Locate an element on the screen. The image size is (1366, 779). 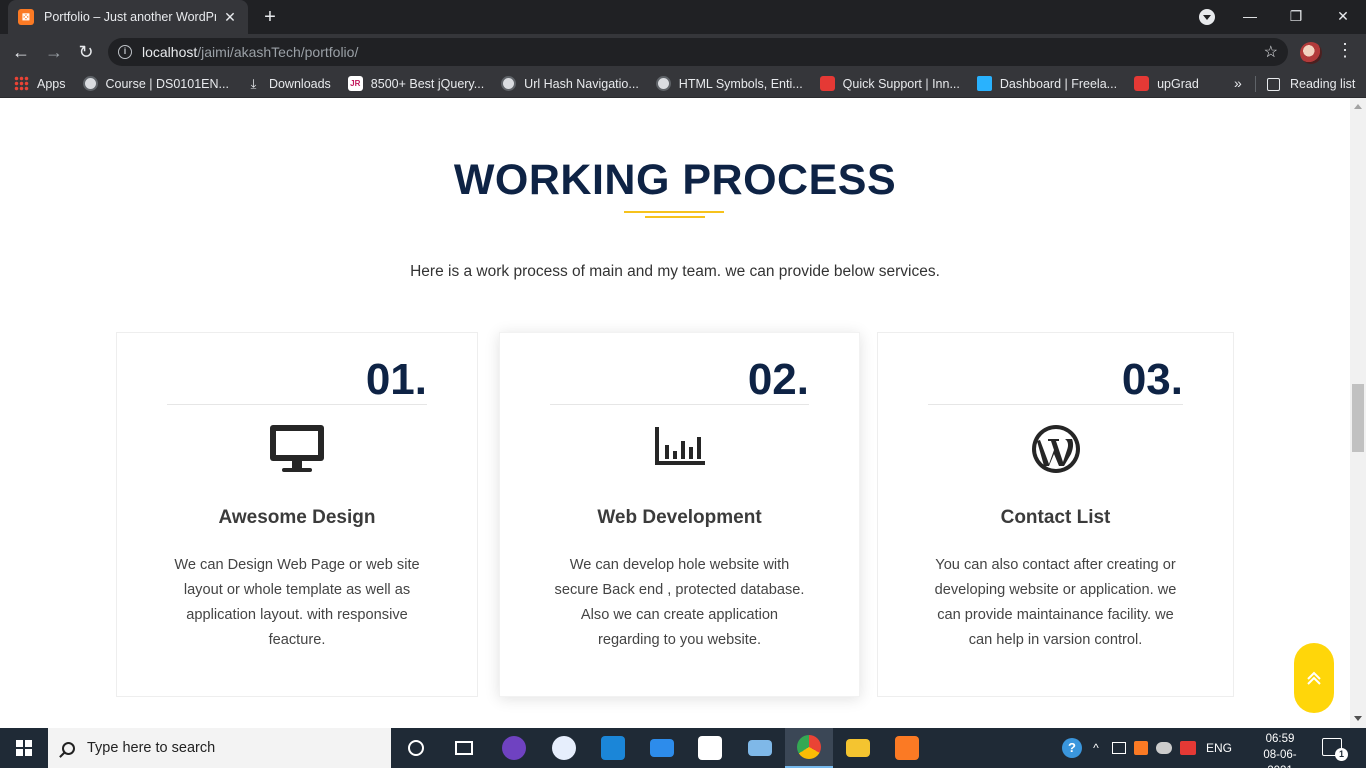
vscode-app is located at coordinates (613, 748).